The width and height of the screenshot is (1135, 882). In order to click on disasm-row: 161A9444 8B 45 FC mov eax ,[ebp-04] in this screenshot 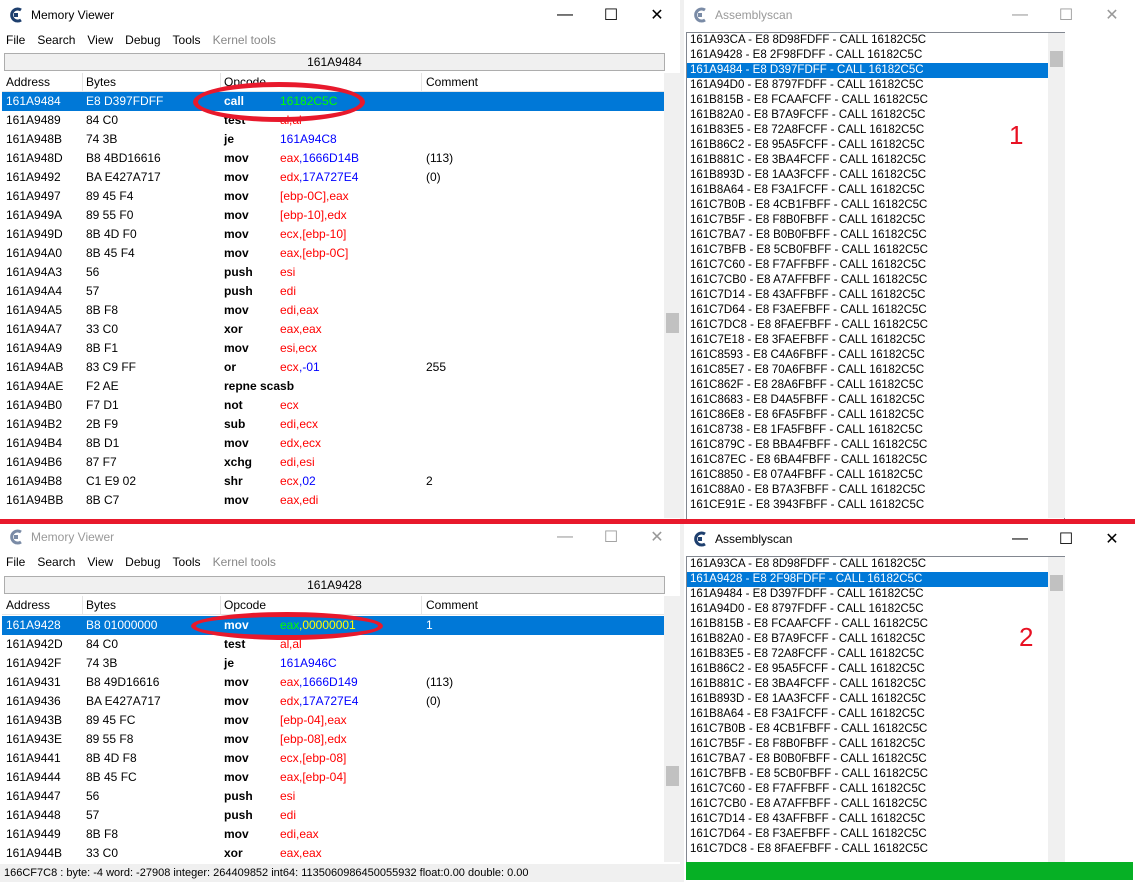, I will do `click(333, 777)`.